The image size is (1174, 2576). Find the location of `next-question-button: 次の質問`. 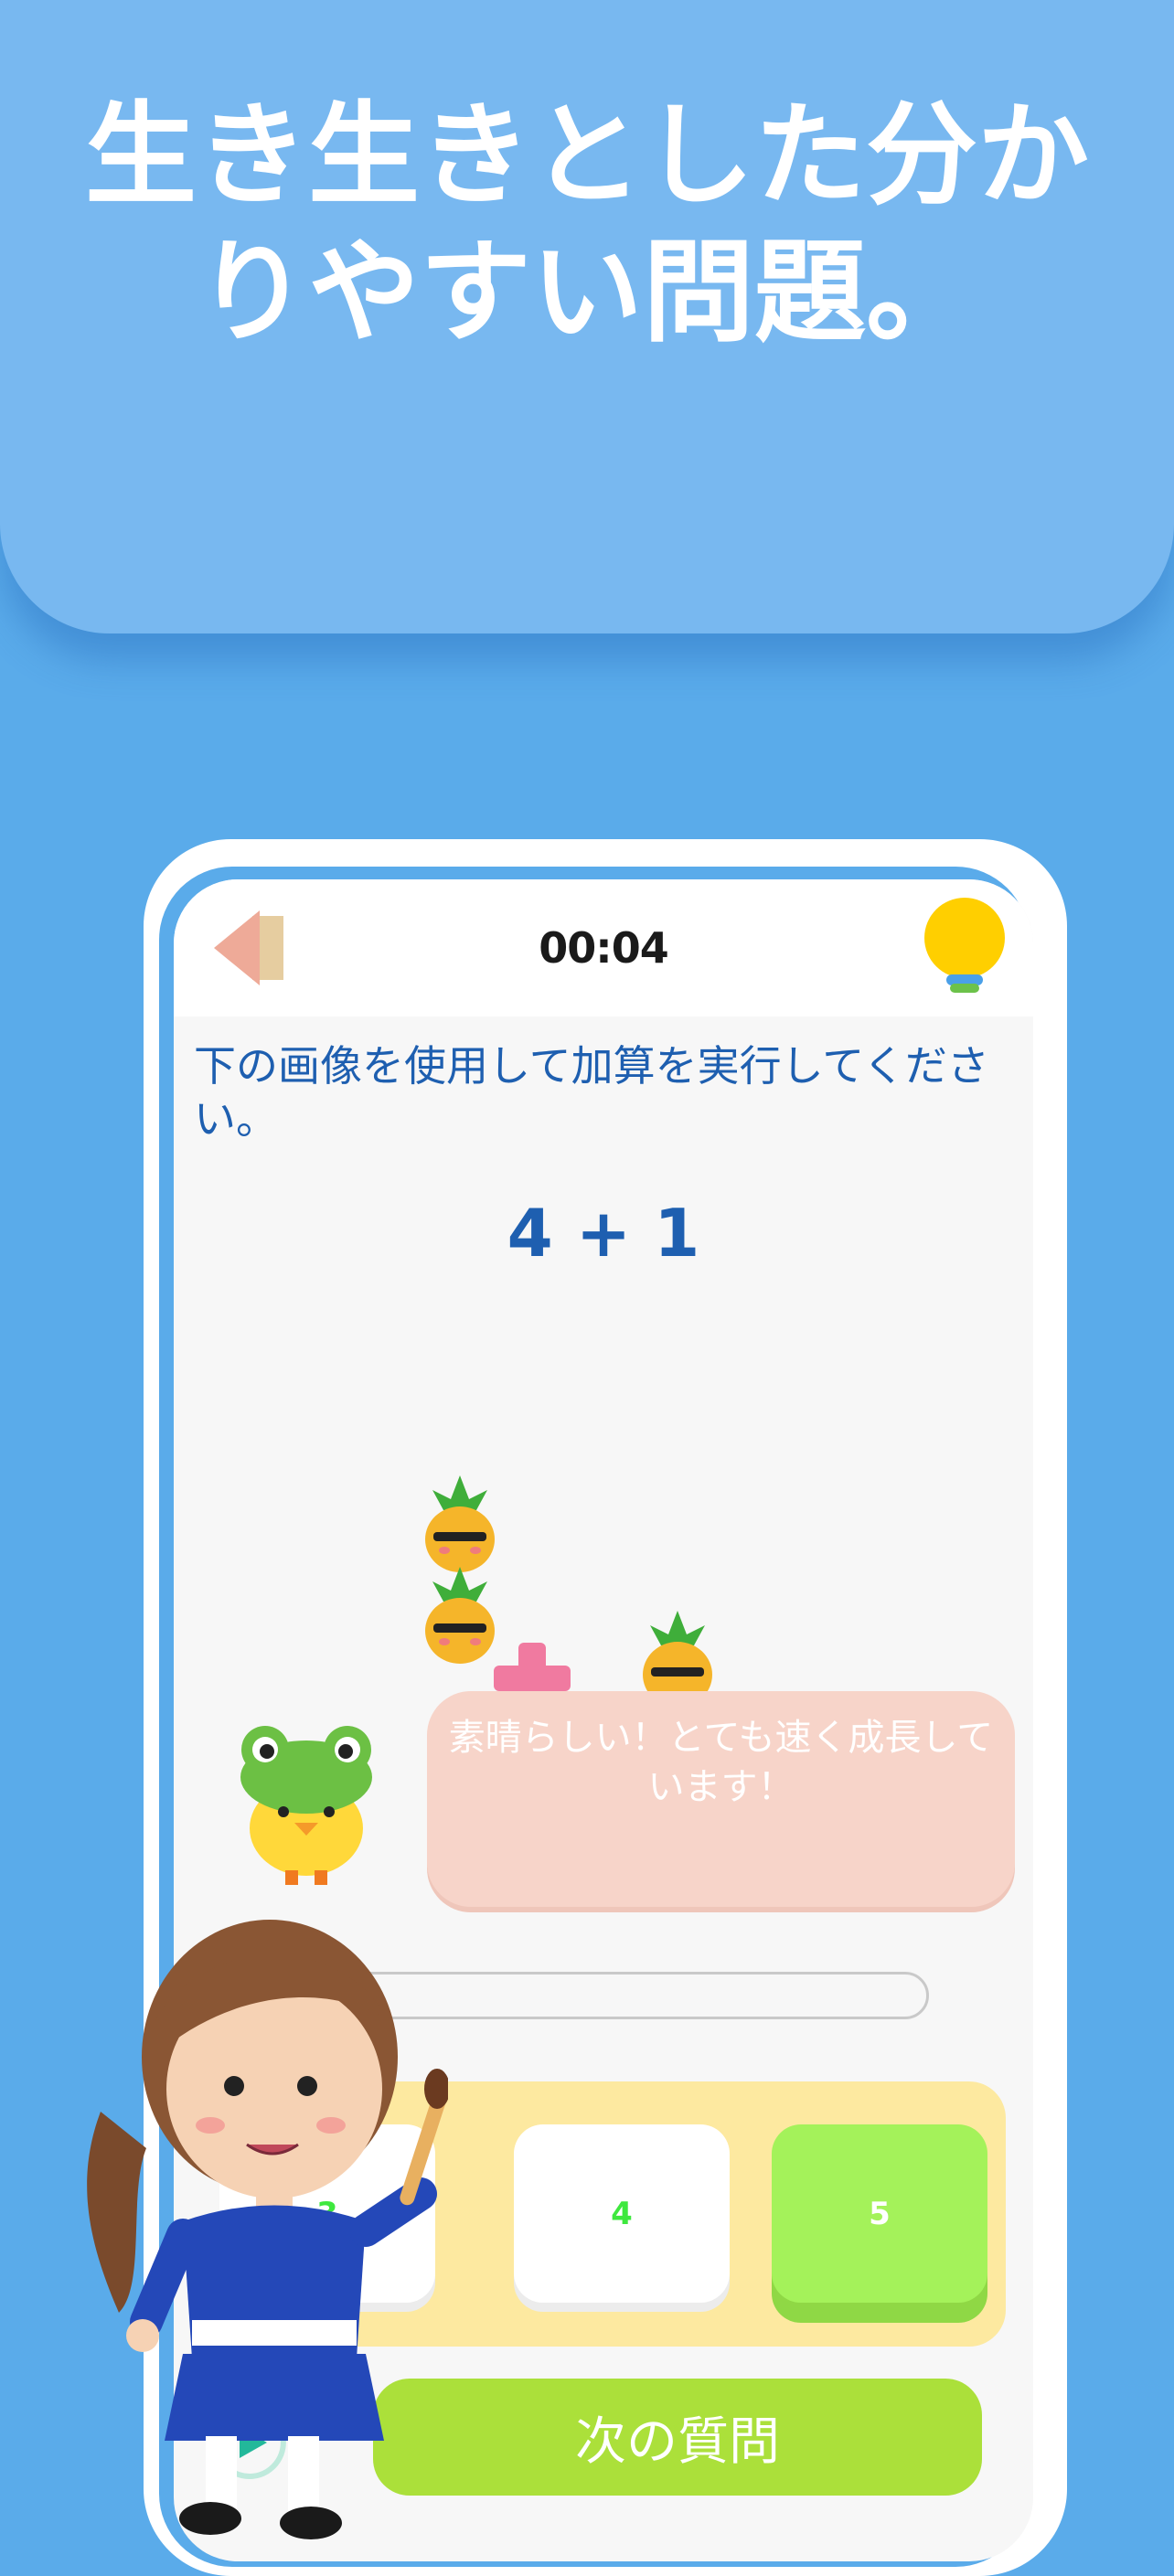

next-question-button: 次の質問 is located at coordinates (677, 2437).